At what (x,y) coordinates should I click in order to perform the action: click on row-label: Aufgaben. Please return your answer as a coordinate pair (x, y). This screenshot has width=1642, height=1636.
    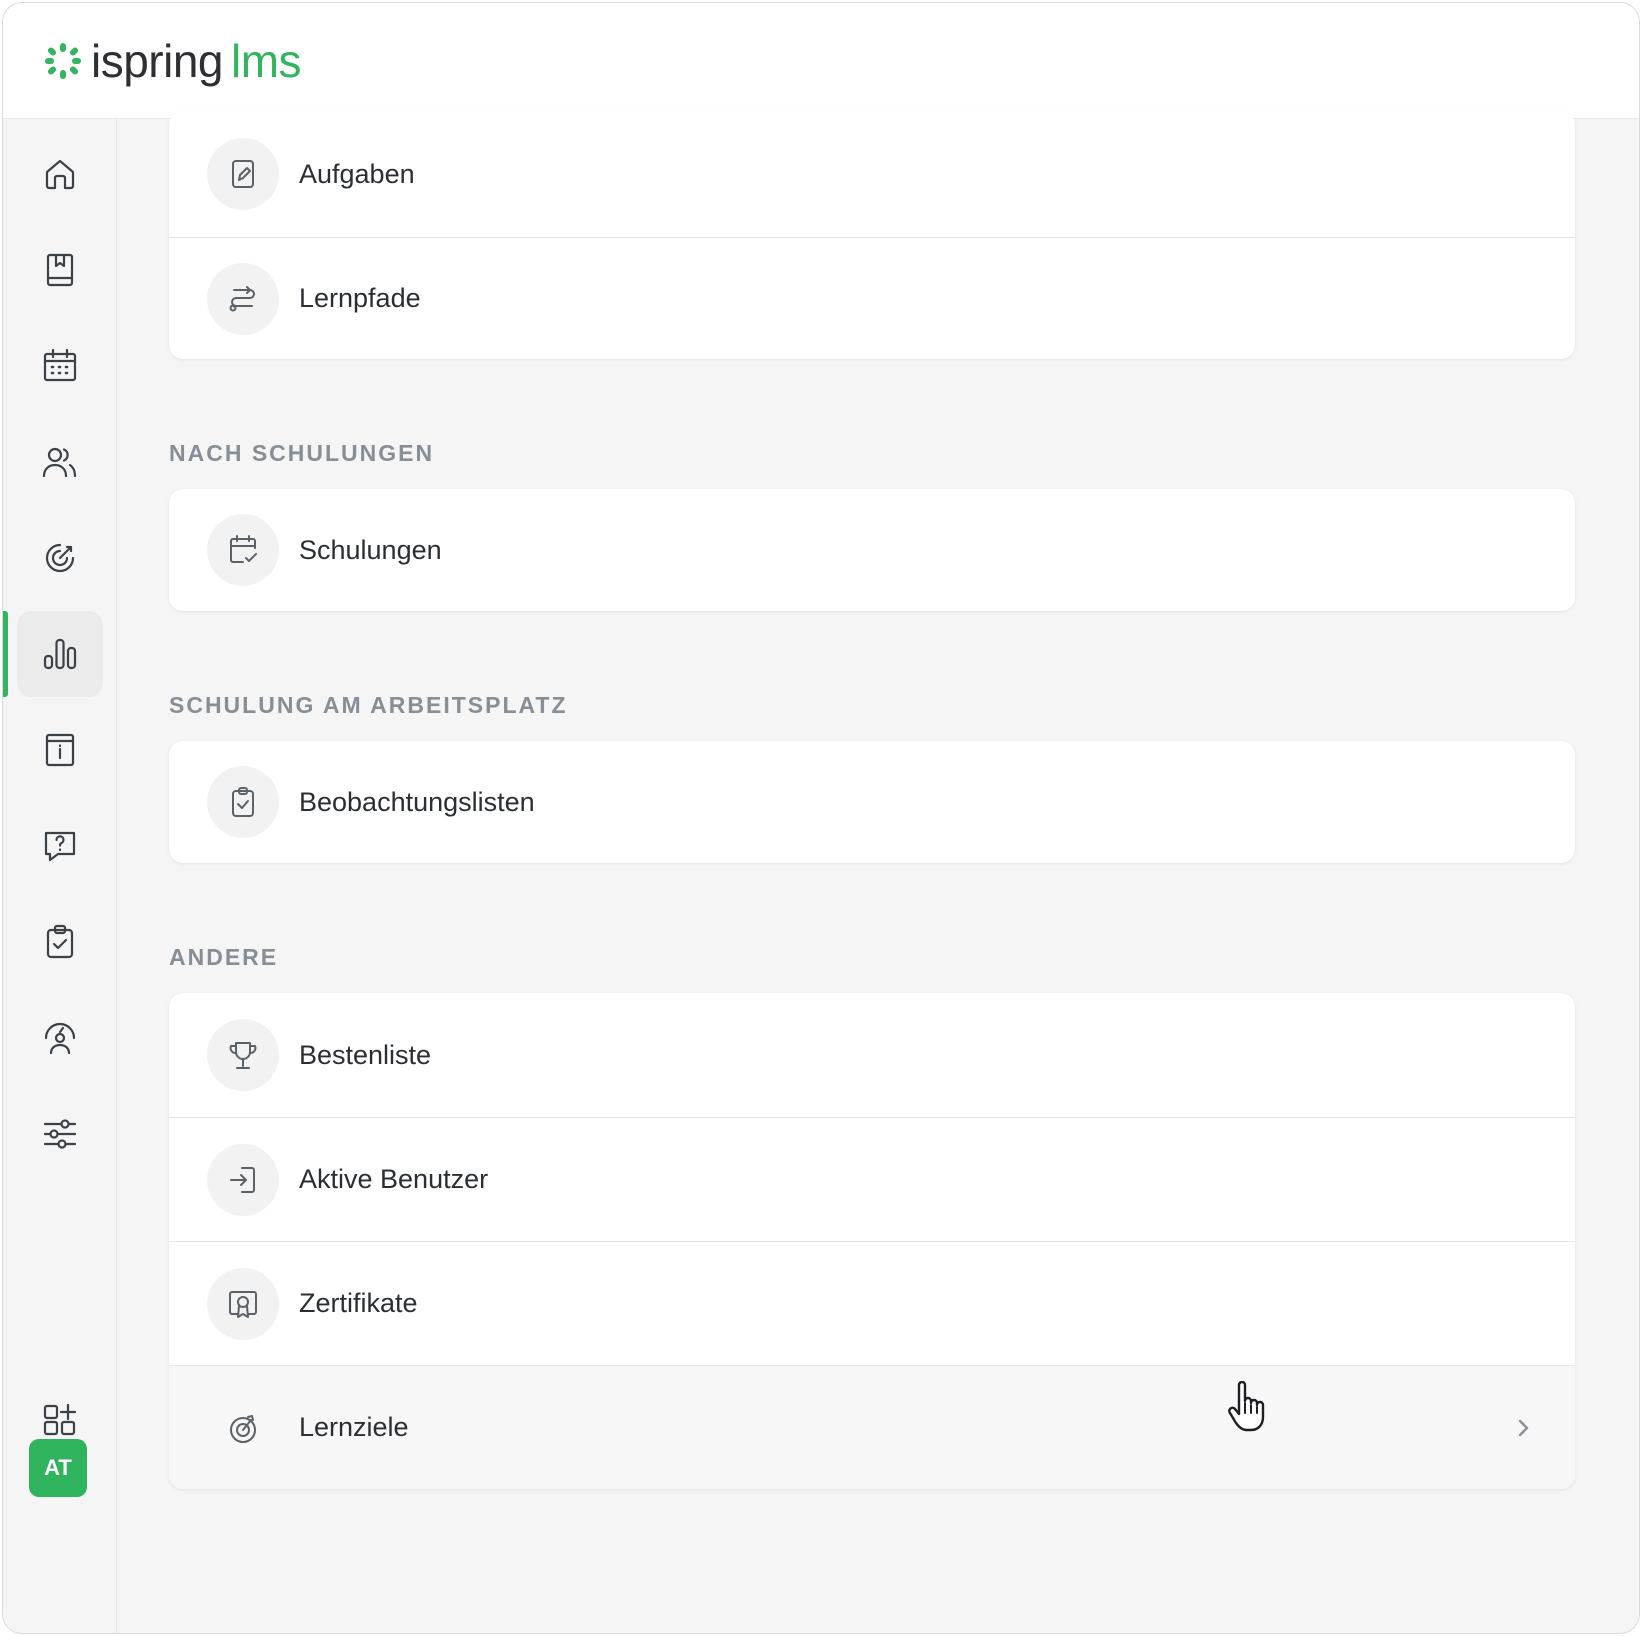
    Looking at the image, I should click on (357, 173).